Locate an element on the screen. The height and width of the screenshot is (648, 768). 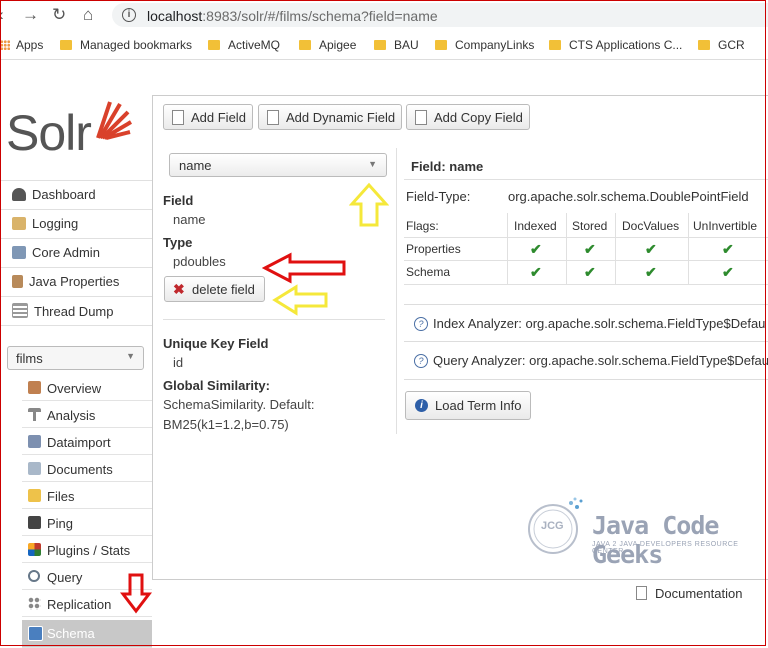
schema-icon is located at coordinates (35, 633).